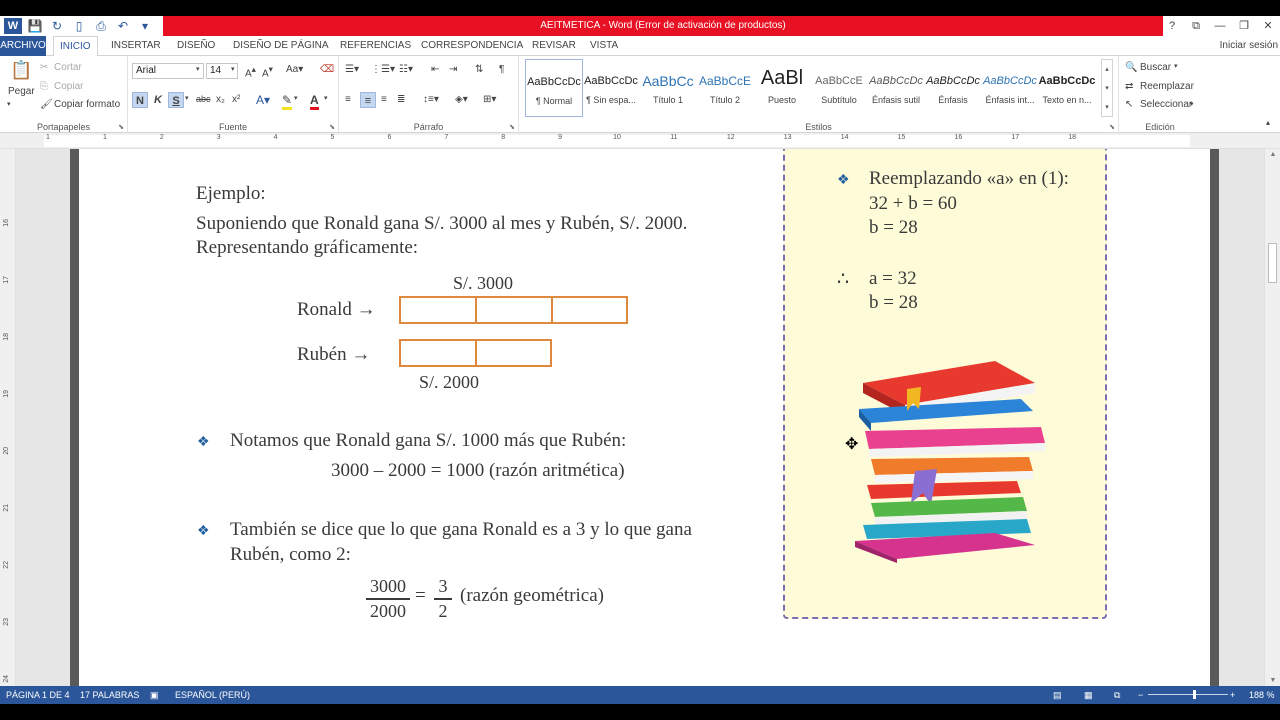 Image resolution: width=1280 pixels, height=720 pixels. Describe the element at coordinates (348, 99) in the screenshot. I see `align-left-icon: ≡` at that location.